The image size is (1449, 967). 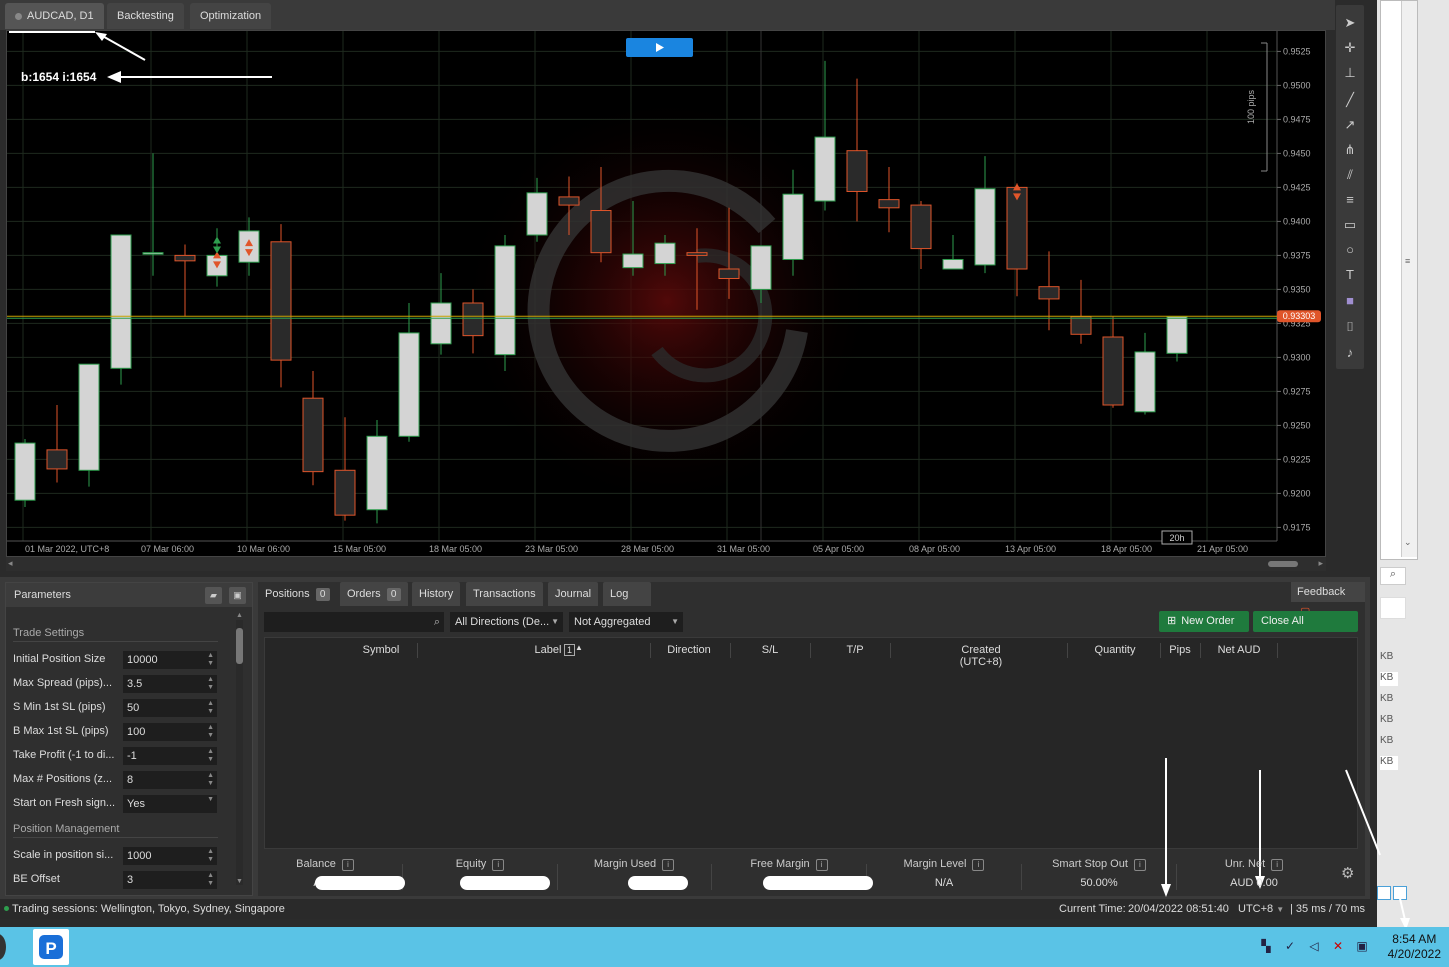 What do you see at coordinates (51, 947) in the screenshot?
I see `ctrader-app-icon: P` at bounding box center [51, 947].